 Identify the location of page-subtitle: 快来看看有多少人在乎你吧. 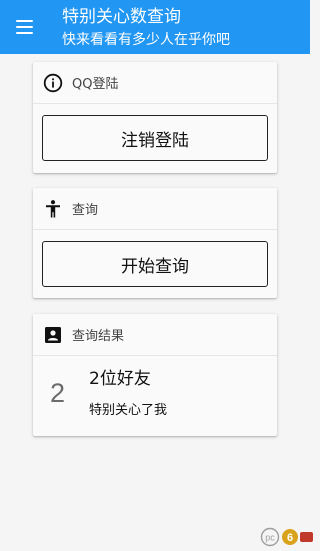
(146, 40).